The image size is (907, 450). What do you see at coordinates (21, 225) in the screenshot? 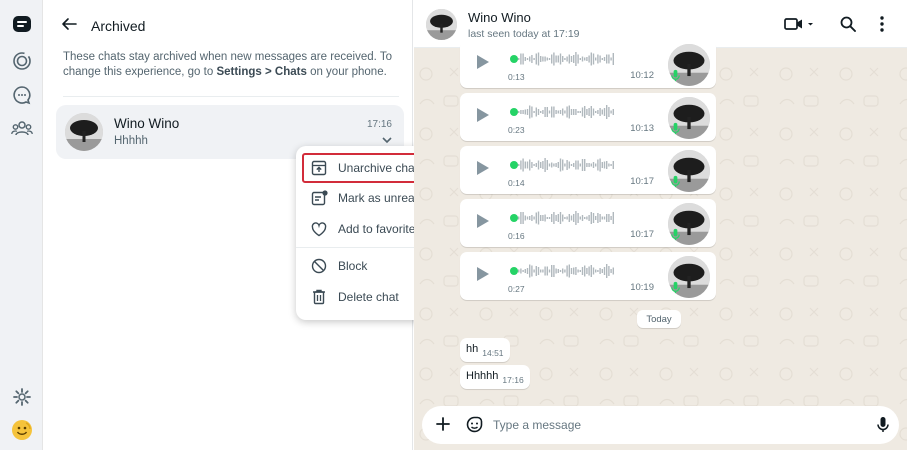
I see `nav-rail` at bounding box center [21, 225].